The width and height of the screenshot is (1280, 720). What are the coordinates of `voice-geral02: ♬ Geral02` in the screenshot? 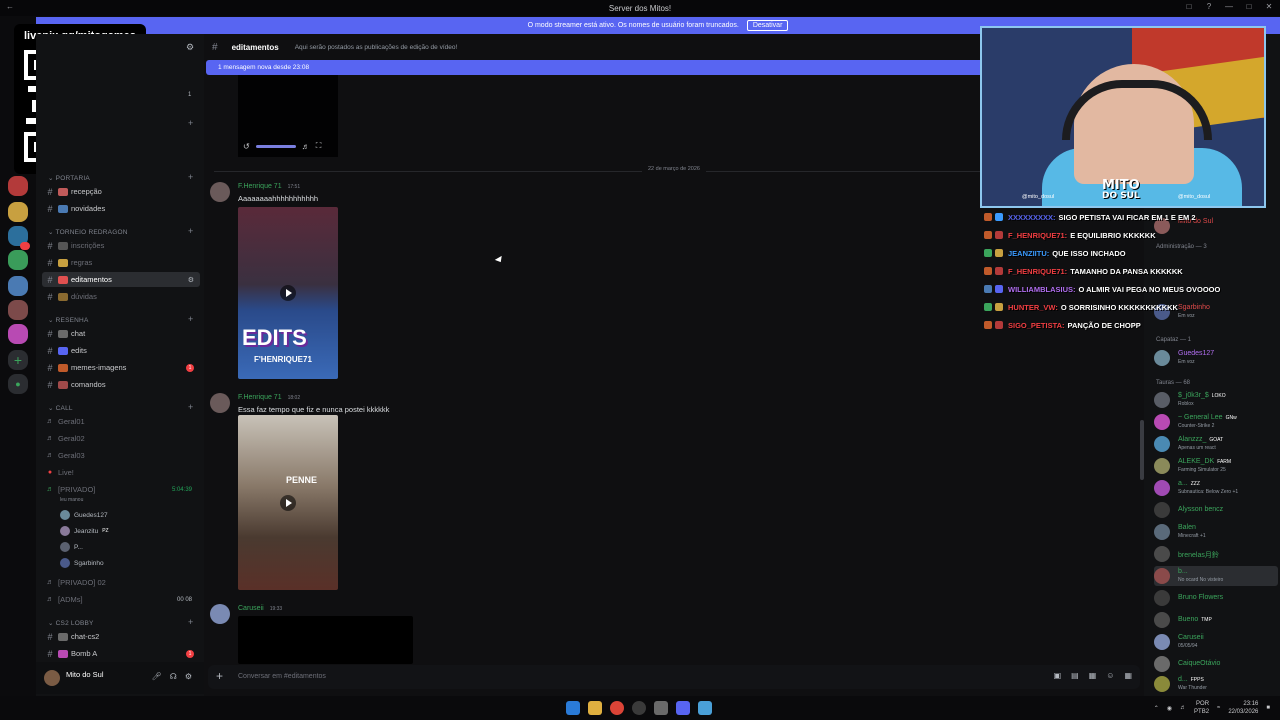 It's located at (121, 438).